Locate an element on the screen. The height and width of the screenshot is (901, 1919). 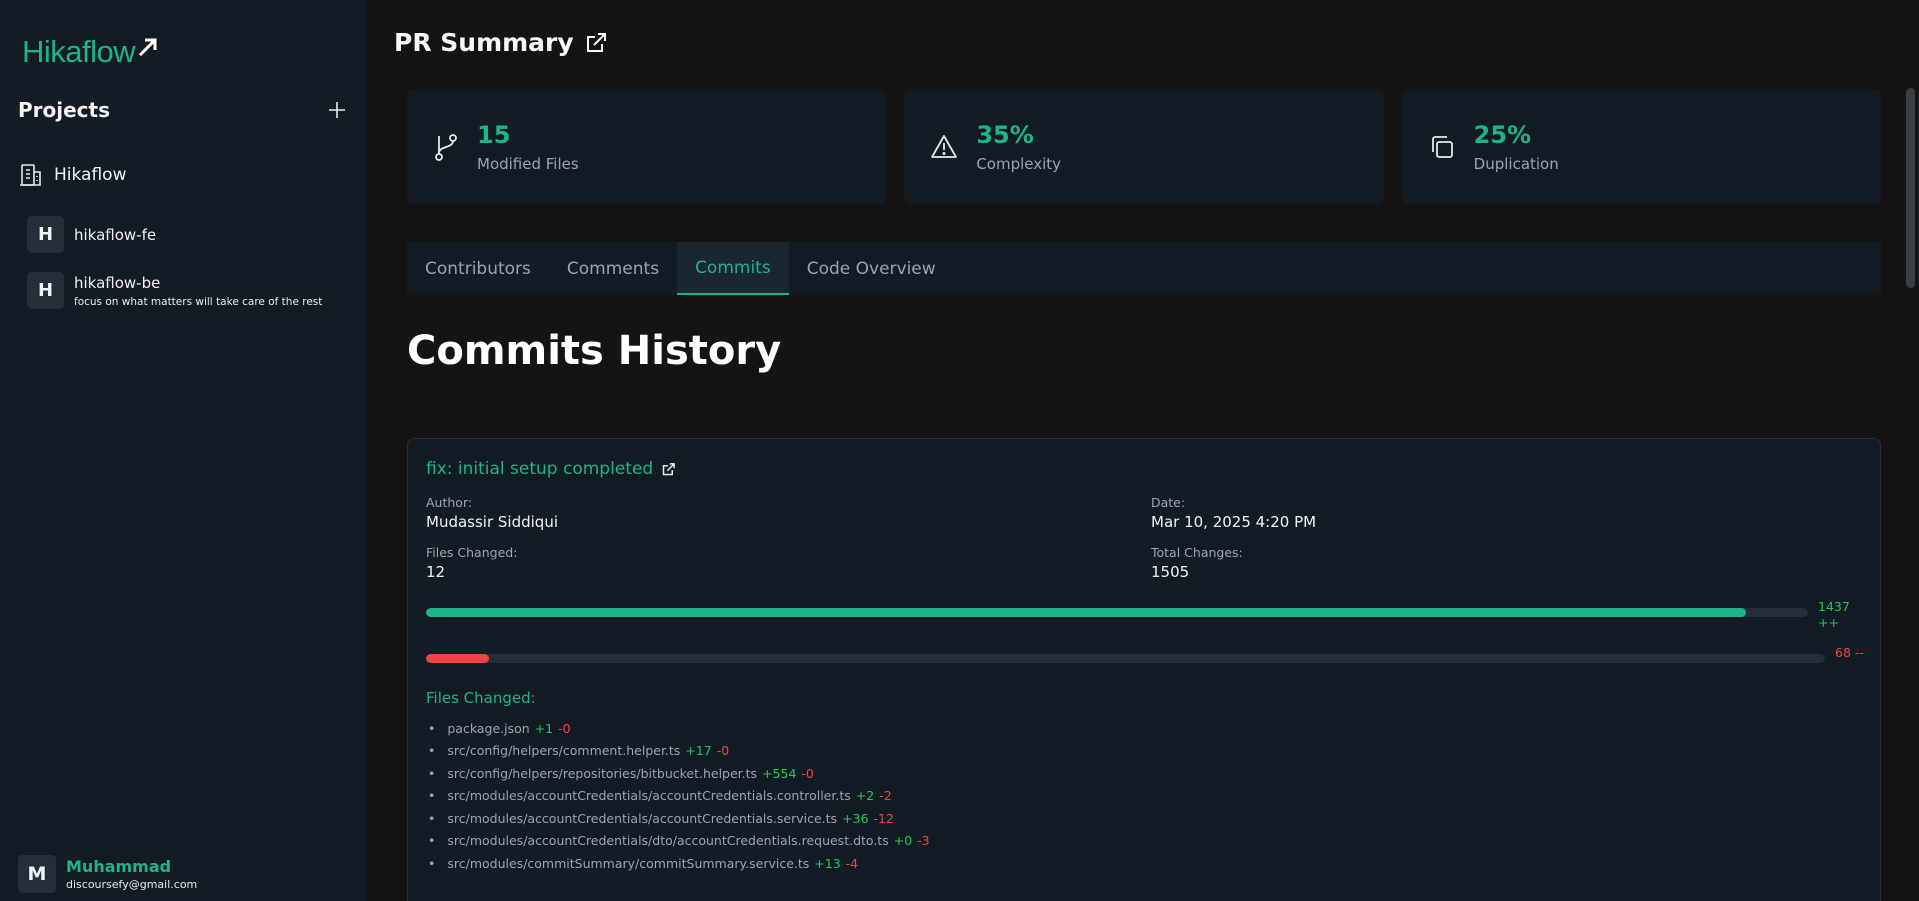
tab-contributors: Contributors is located at coordinates (478, 268).